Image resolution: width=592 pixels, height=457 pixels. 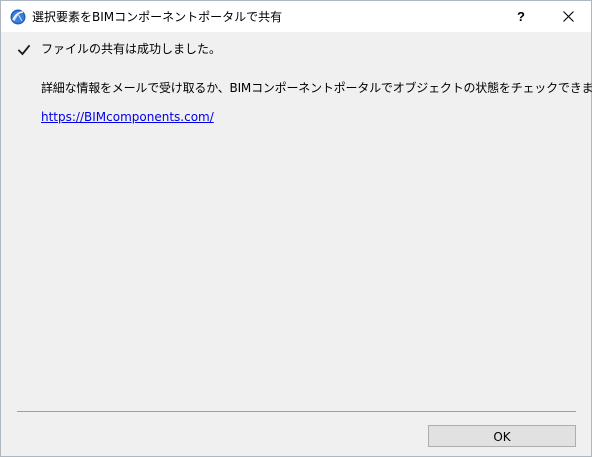 What do you see at coordinates (131, 49) in the screenshot?
I see `status-message: ファイルの共有は成功しました。` at bounding box center [131, 49].